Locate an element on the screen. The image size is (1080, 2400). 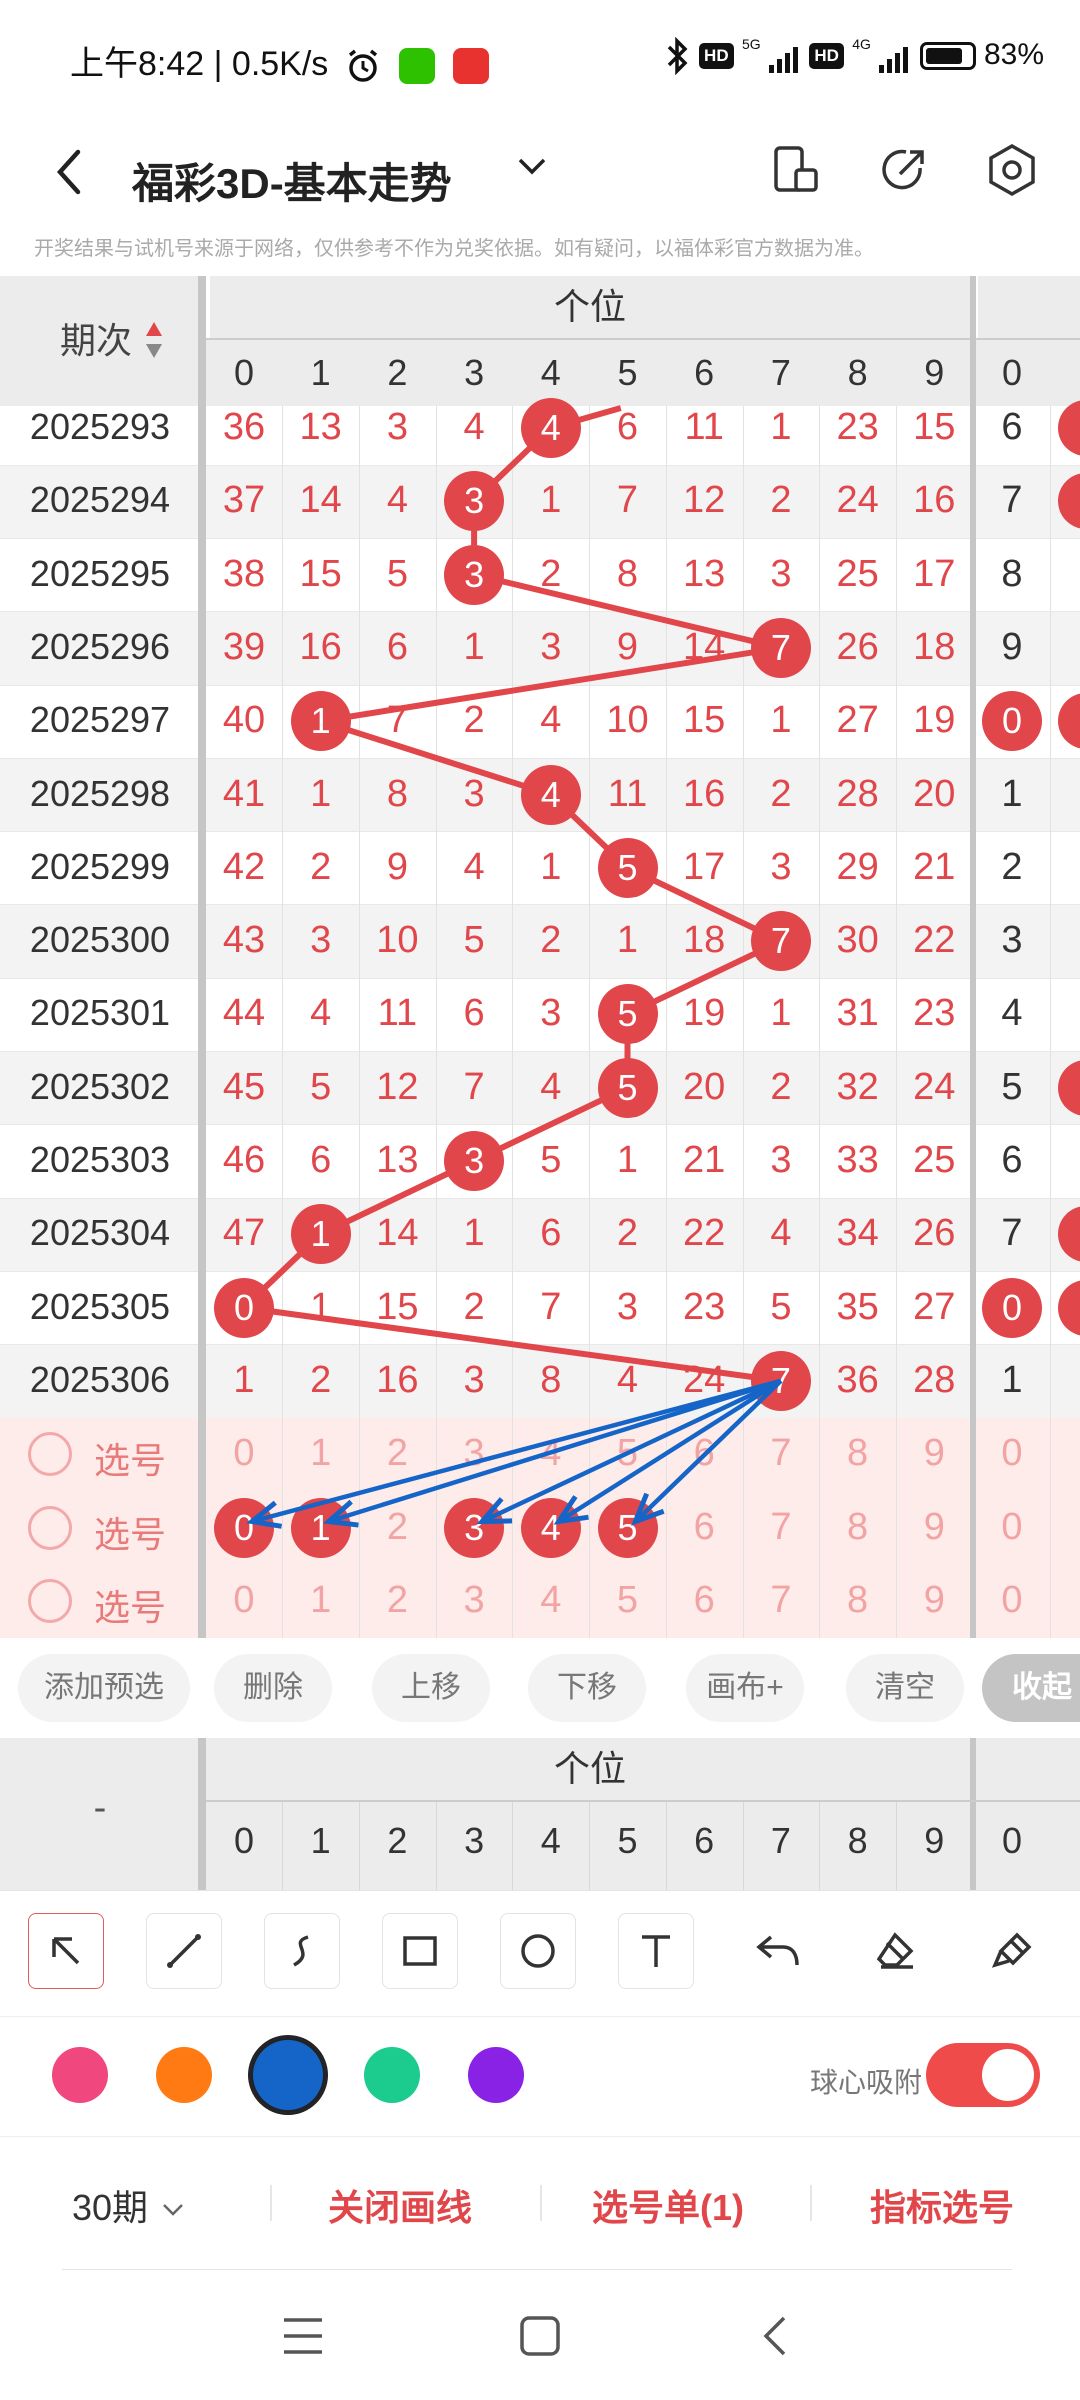
action-button-1: 删除 is located at coordinates (273, 1688).